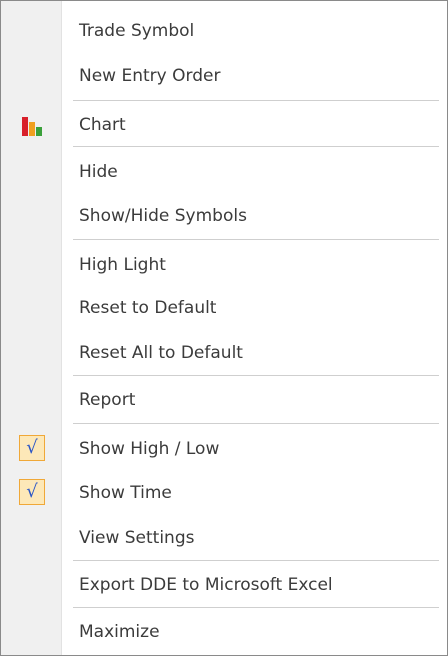 The height and width of the screenshot is (656, 448). What do you see at coordinates (224, 493) in the screenshot?
I see `menu-item-show-time: √ Show Time` at bounding box center [224, 493].